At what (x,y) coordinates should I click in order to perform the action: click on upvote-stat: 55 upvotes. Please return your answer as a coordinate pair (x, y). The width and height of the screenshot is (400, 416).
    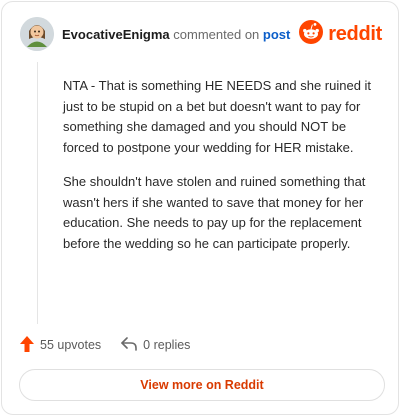
    Looking at the image, I should click on (61, 345).